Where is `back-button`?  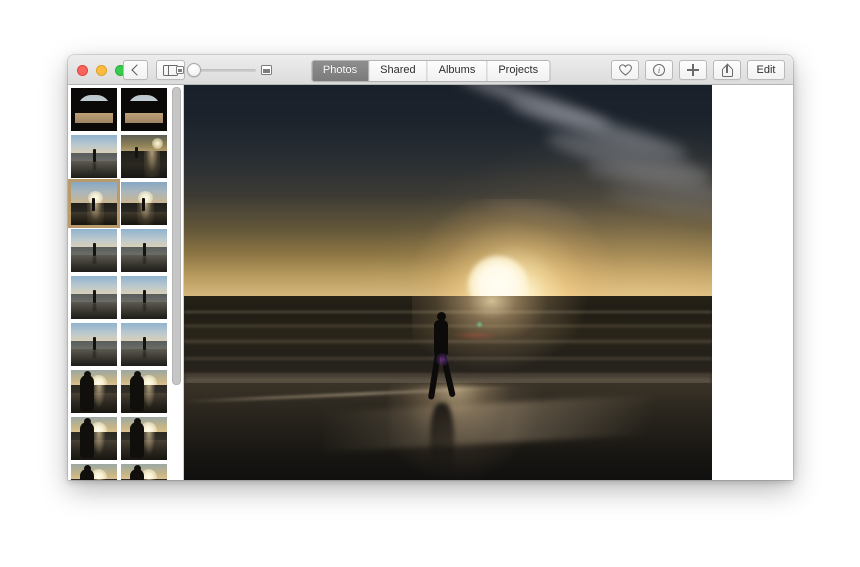
back-button is located at coordinates (135, 70).